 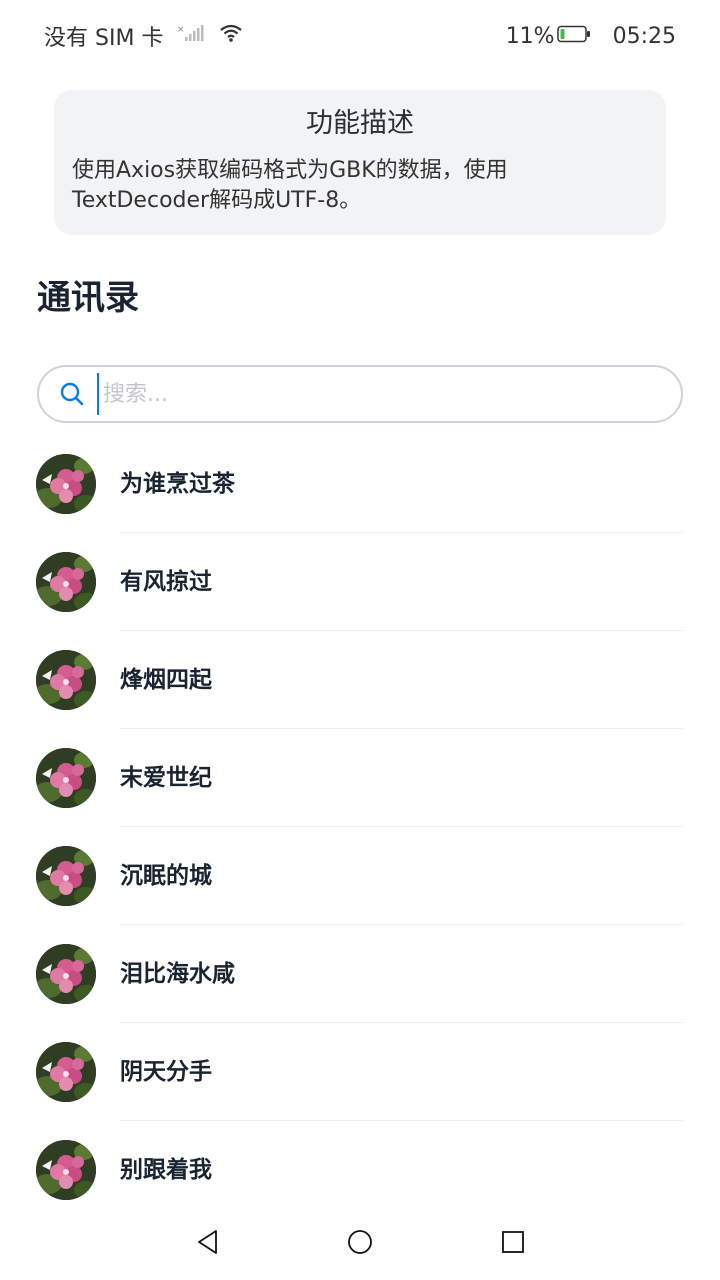 I want to click on search-input, so click(x=361, y=394).